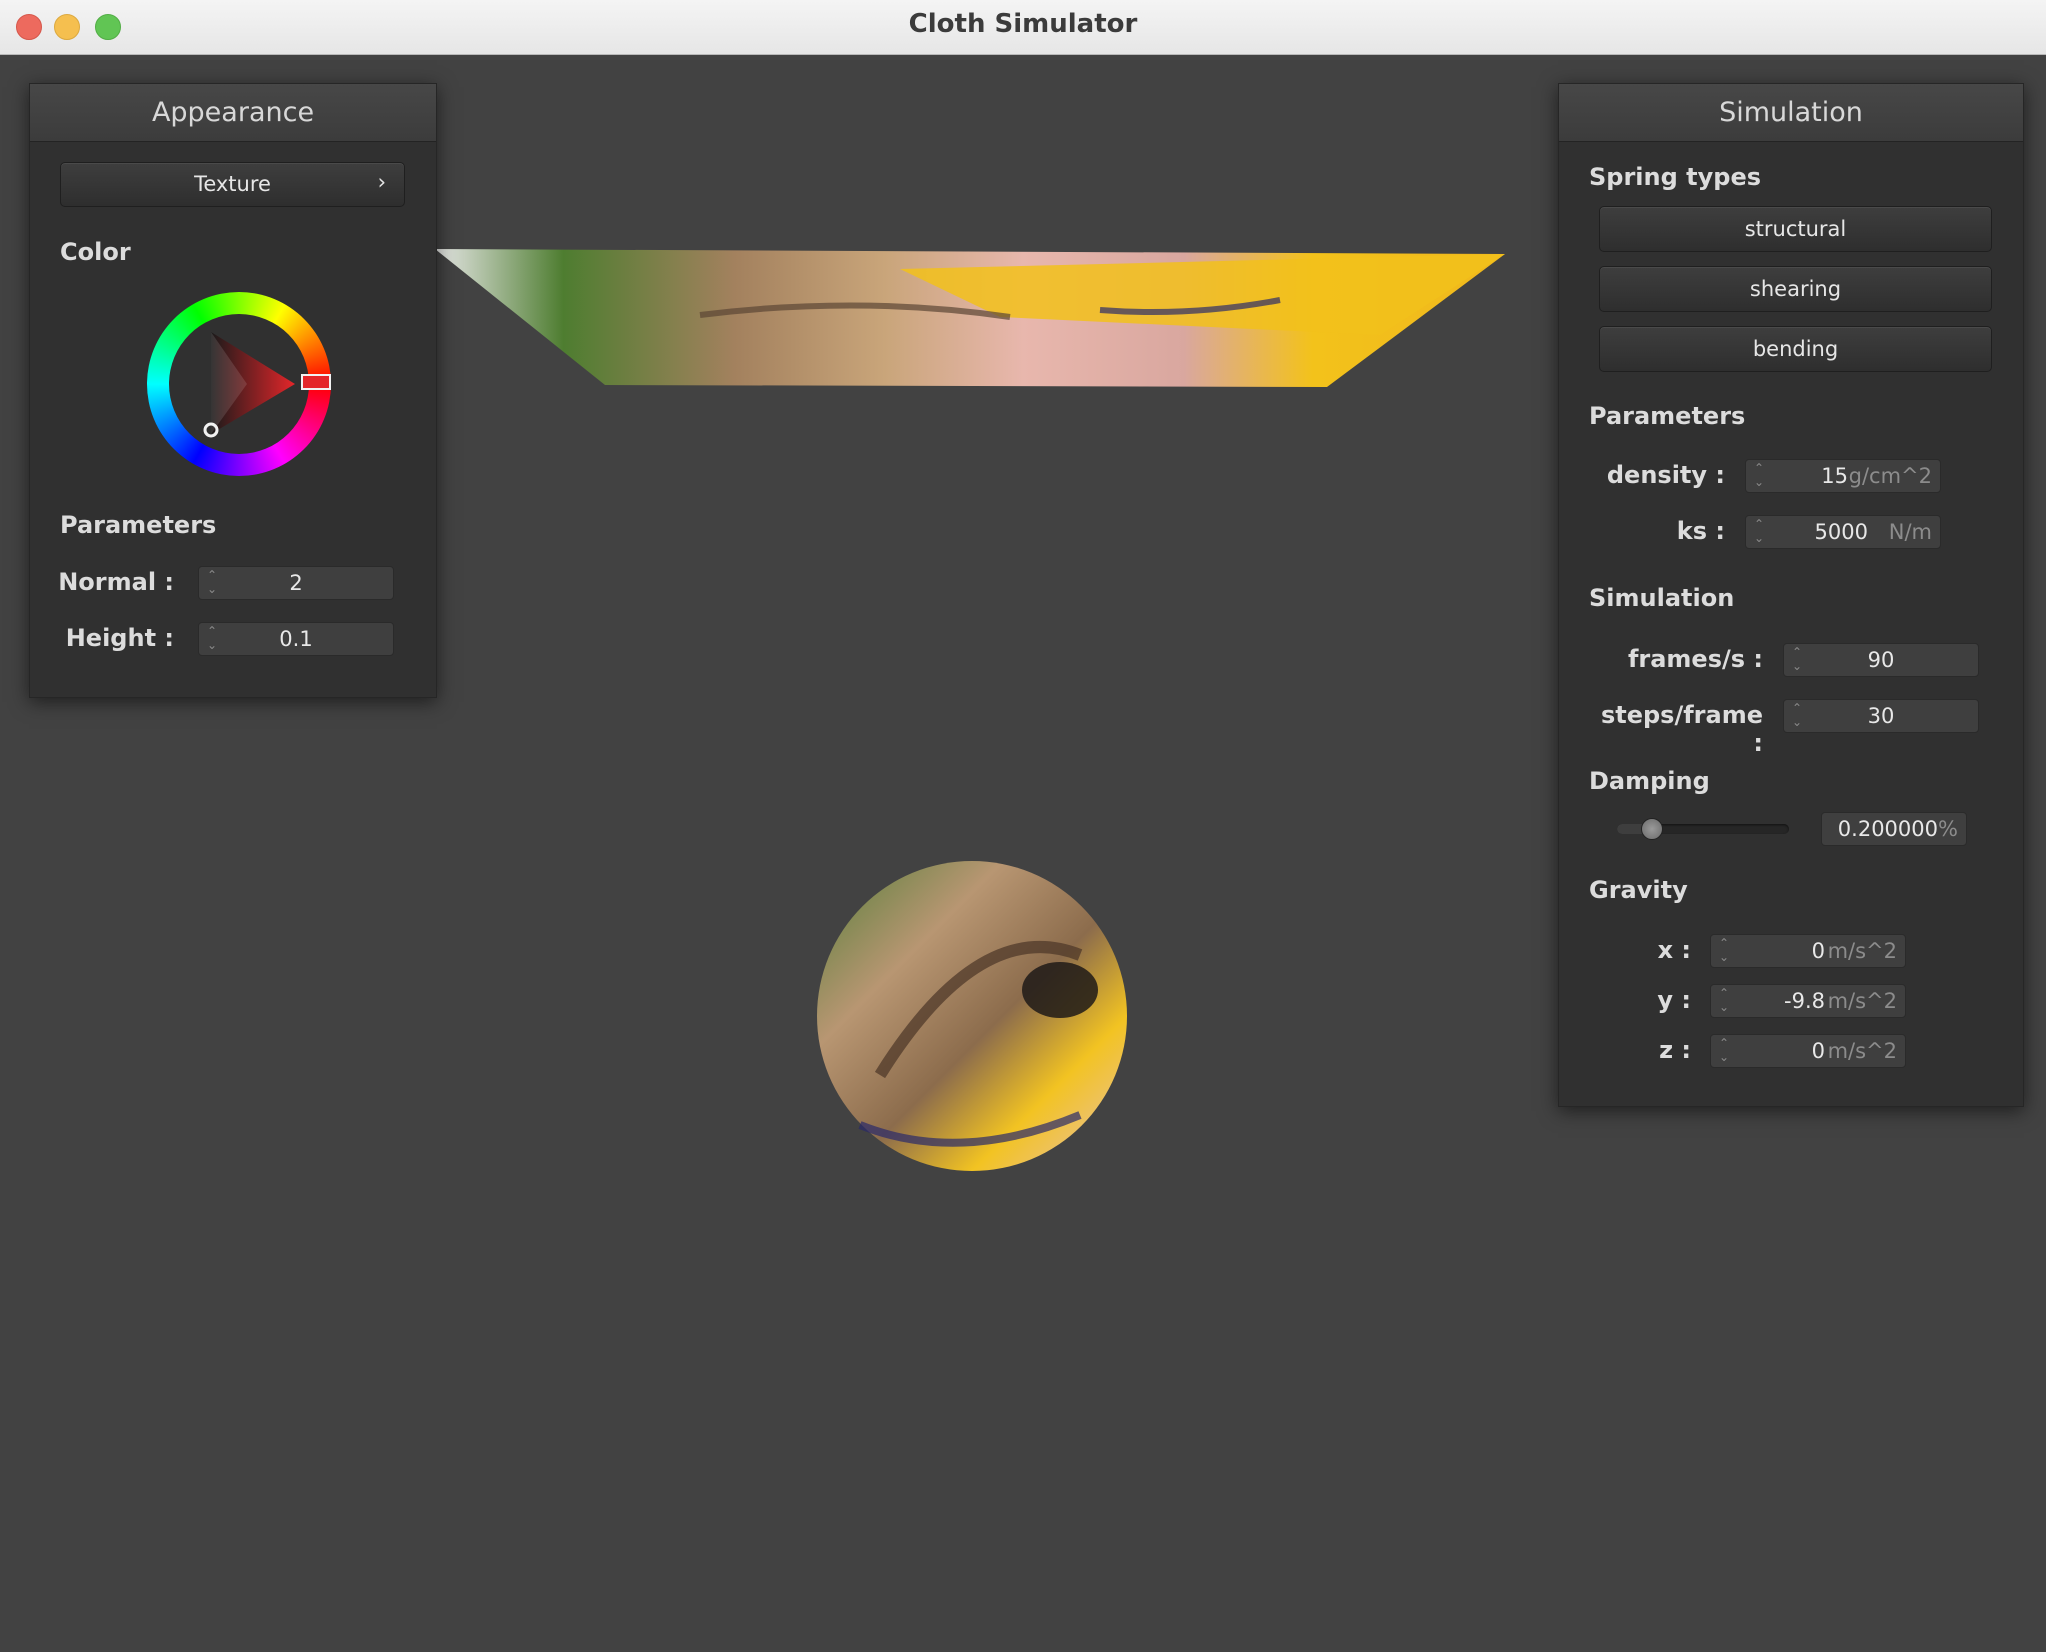  I want to click on density-unit: g/cm^2, so click(1890, 476).